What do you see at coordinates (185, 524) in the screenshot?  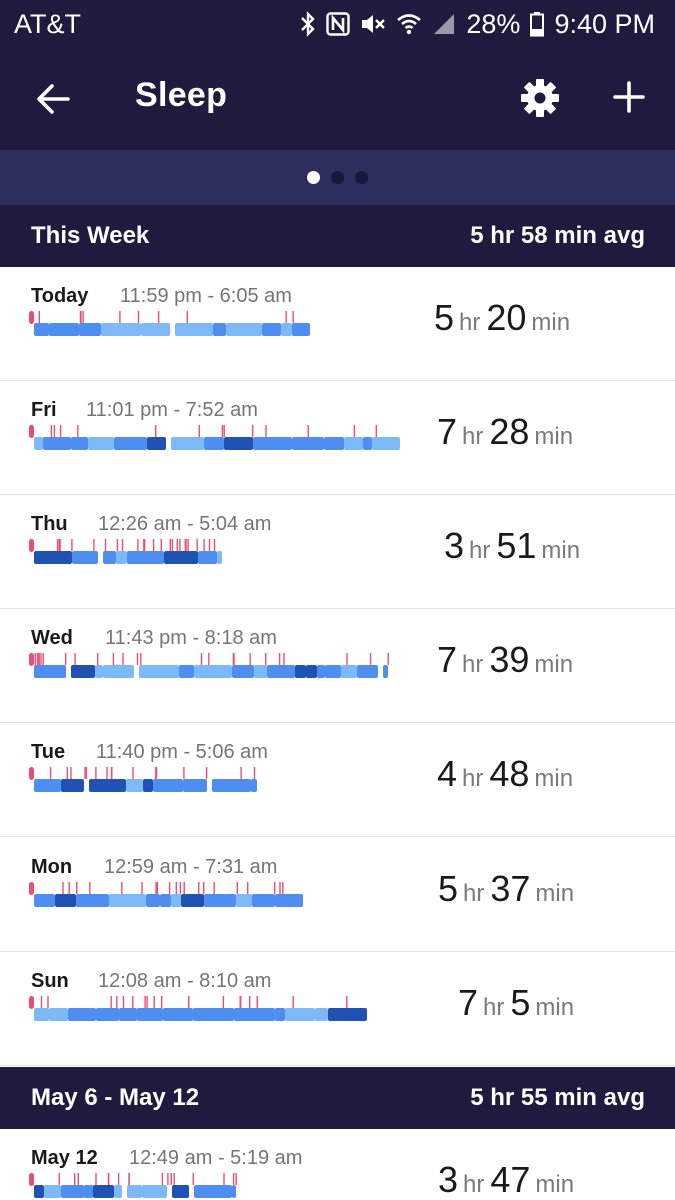 I see `time-range: 12:26 am - 5:04 am` at bounding box center [185, 524].